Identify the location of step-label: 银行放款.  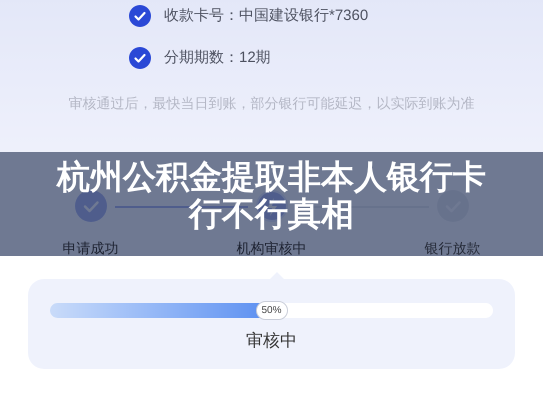
(452, 248).